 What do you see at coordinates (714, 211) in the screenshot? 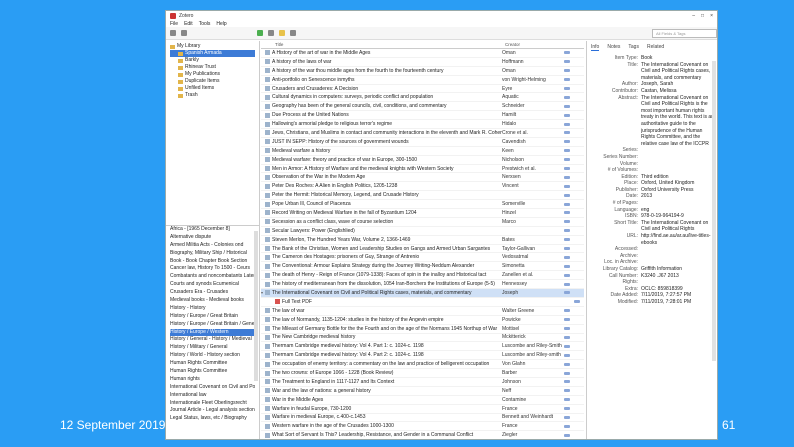
I see `item-pane-scrollbar` at bounding box center [714, 211].